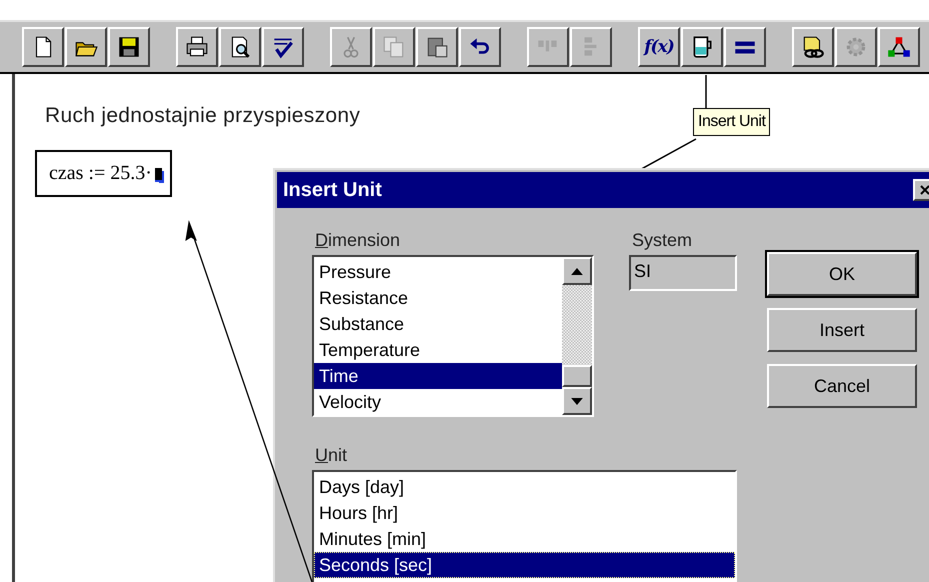 The height and width of the screenshot is (582, 929). I want to click on scroll-down-button, so click(577, 401).